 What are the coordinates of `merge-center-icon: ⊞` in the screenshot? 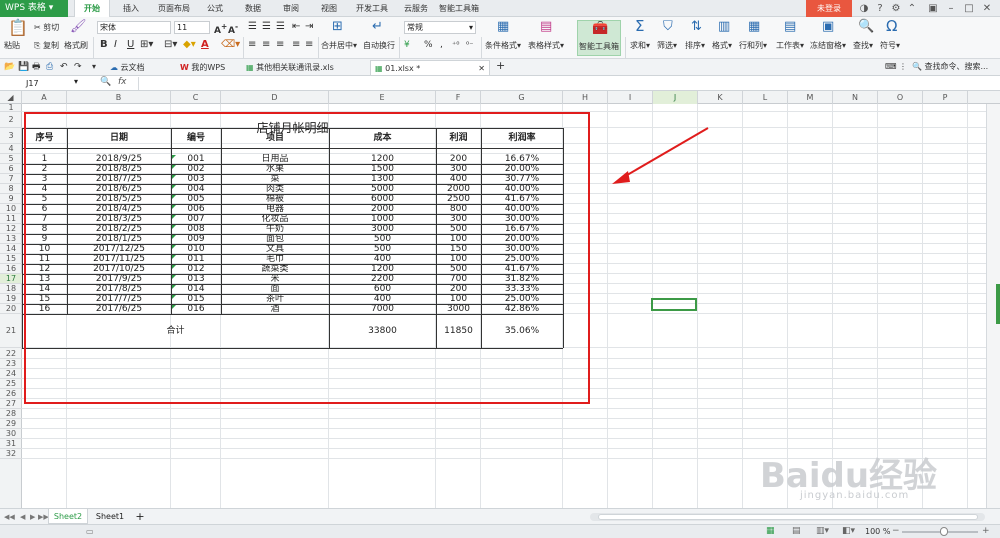 It's located at (337, 27).